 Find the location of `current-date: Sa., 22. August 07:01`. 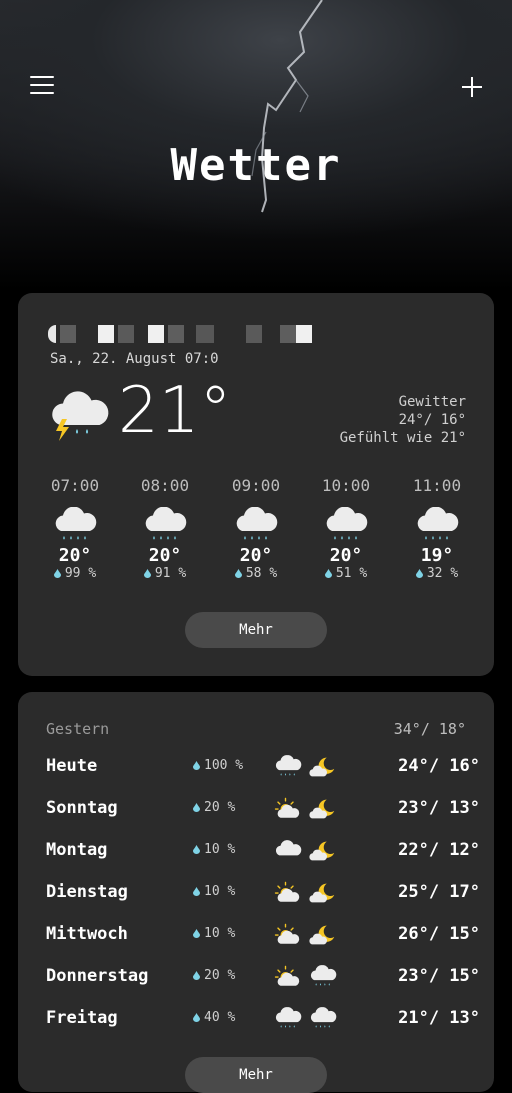

current-date: Sa., 22. August 07:01 is located at coordinates (135, 359).